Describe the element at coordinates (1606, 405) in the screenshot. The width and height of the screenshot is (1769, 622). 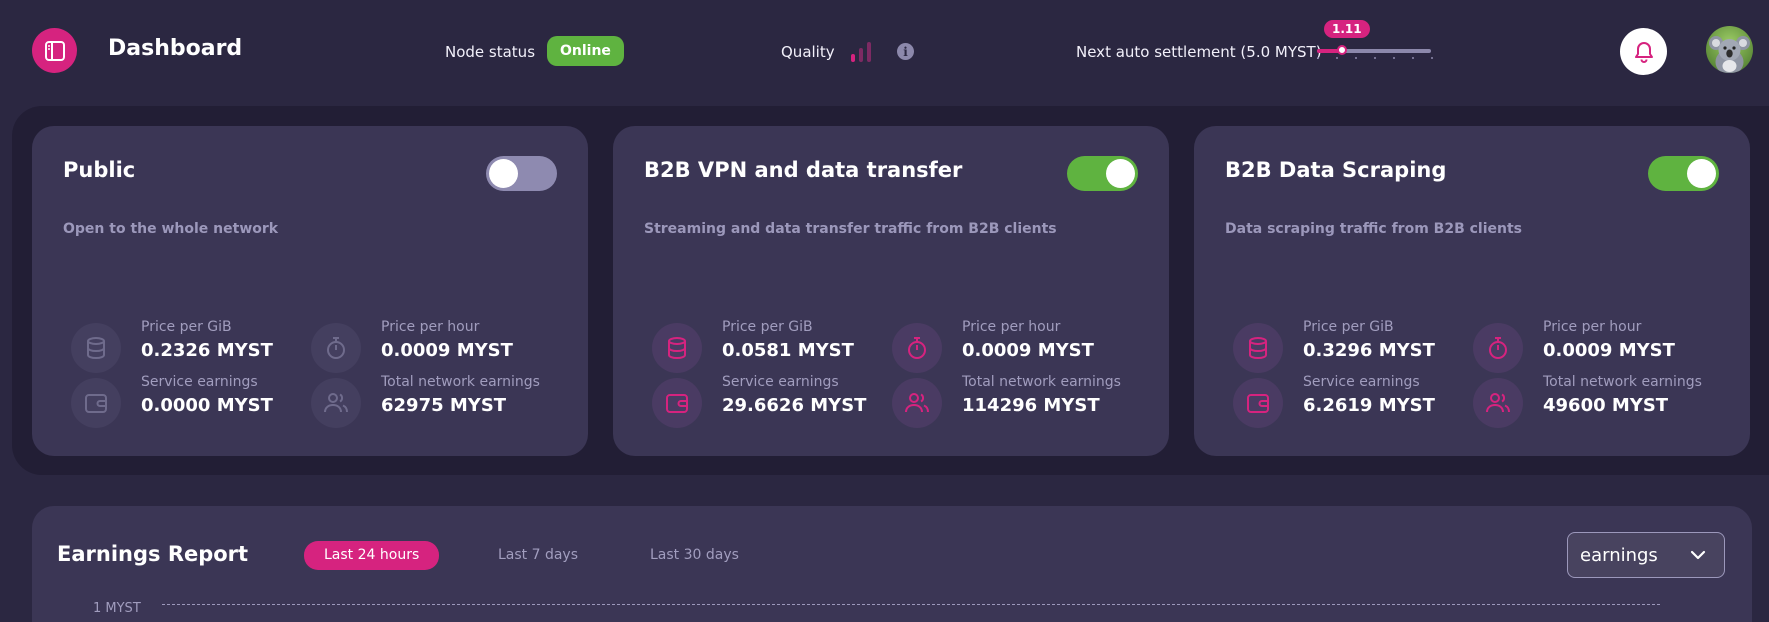
I see `metric-value: 49600 MYST` at that location.